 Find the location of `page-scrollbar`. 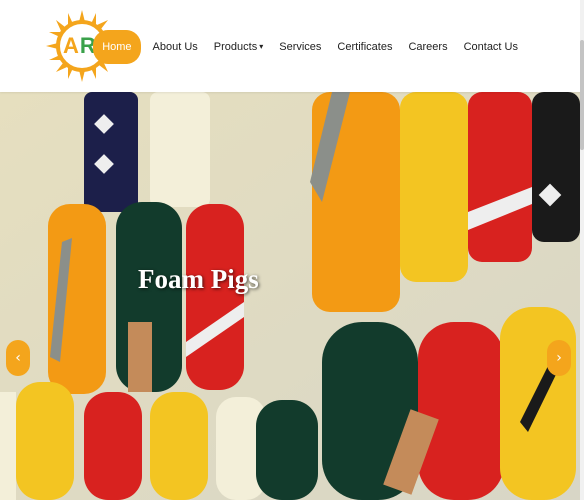

page-scrollbar is located at coordinates (582, 250).